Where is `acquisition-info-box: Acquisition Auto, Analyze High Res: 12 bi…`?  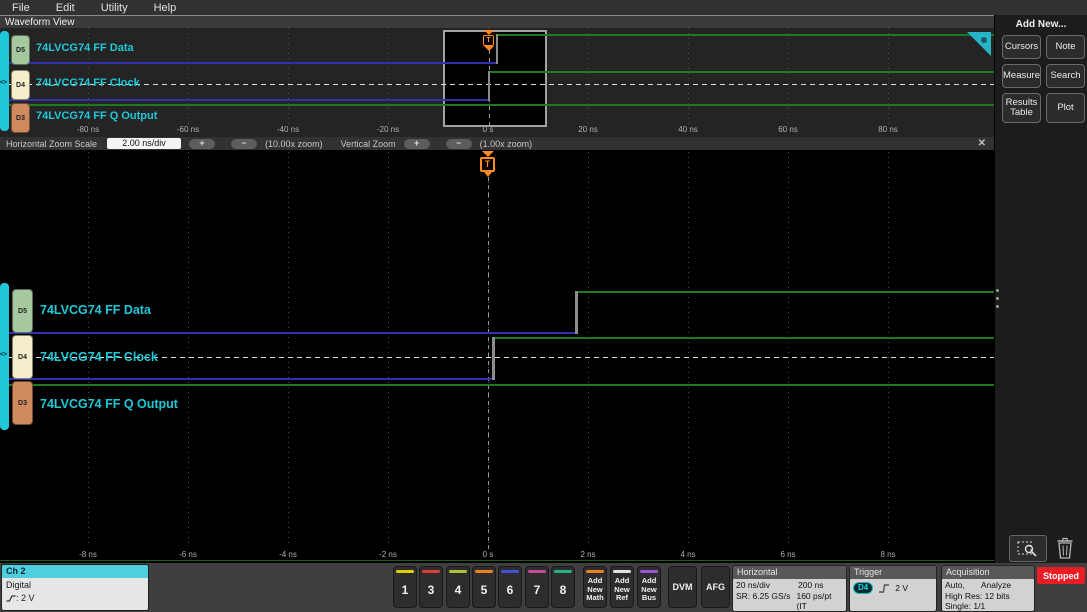 acquisition-info-box: Acquisition Auto, Analyze High Res: 12 bi… is located at coordinates (988, 588).